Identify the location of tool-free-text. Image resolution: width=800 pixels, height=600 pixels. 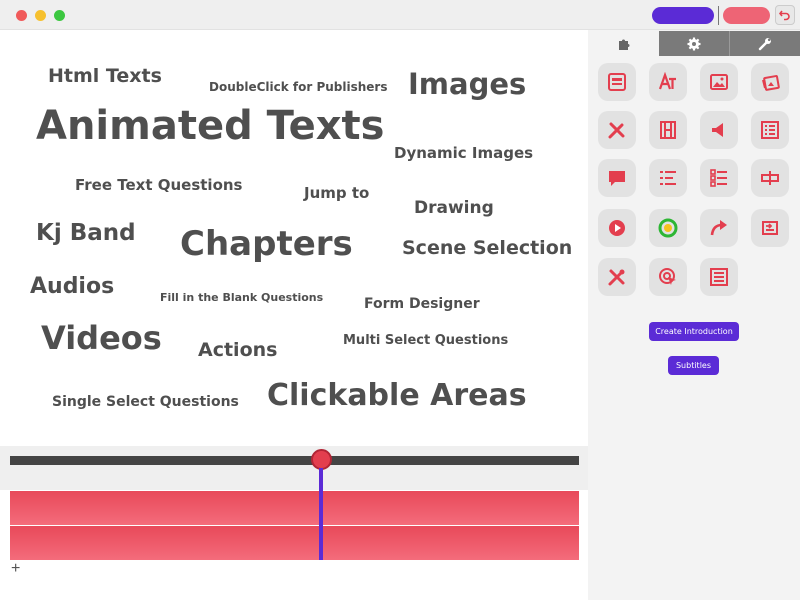
(668, 178).